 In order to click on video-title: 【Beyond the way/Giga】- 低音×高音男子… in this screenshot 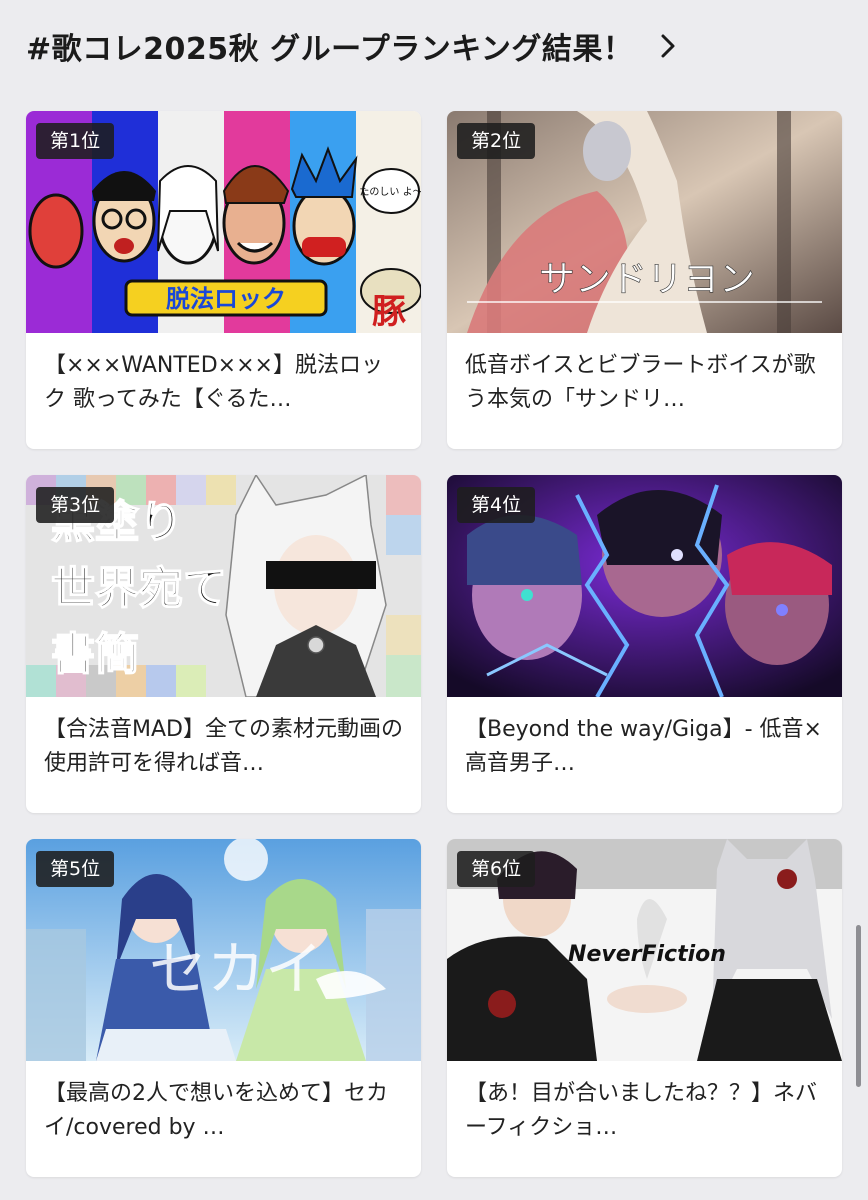, I will do `click(644, 747)`.